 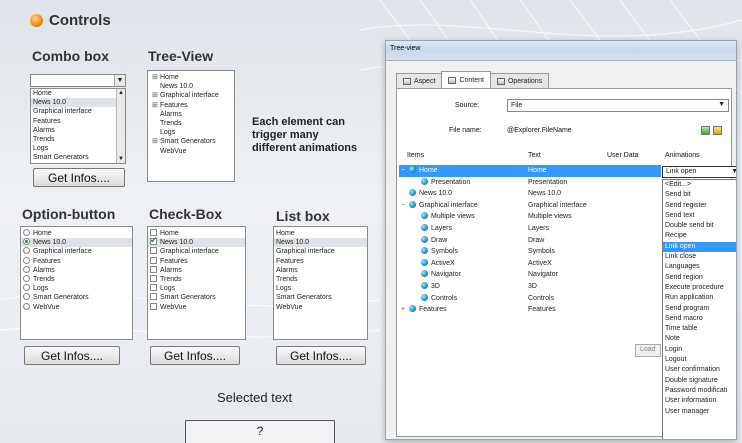 What do you see at coordinates (530, 252) in the screenshot?
I see `table-row: Symbols Symbols` at bounding box center [530, 252].